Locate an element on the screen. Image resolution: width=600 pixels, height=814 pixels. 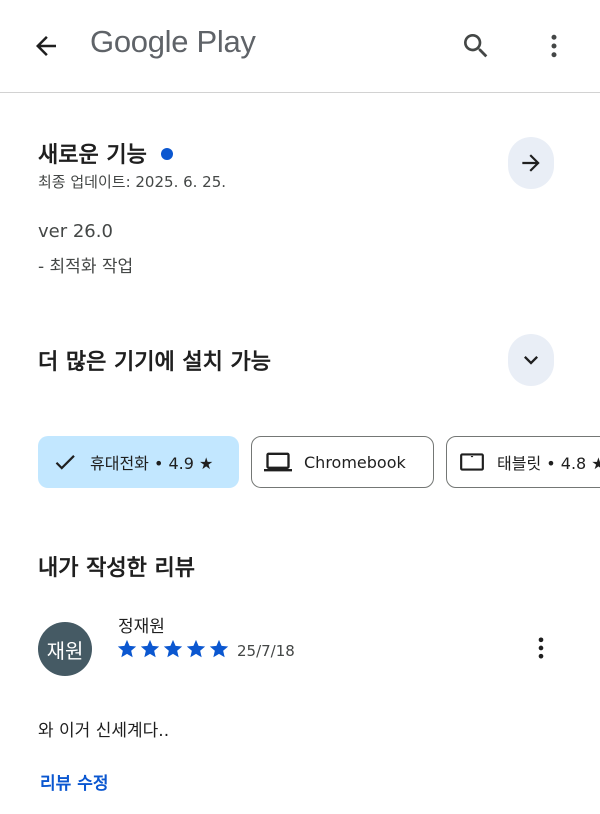
release-note-text: - 최적화 작업 is located at coordinates (86, 267).